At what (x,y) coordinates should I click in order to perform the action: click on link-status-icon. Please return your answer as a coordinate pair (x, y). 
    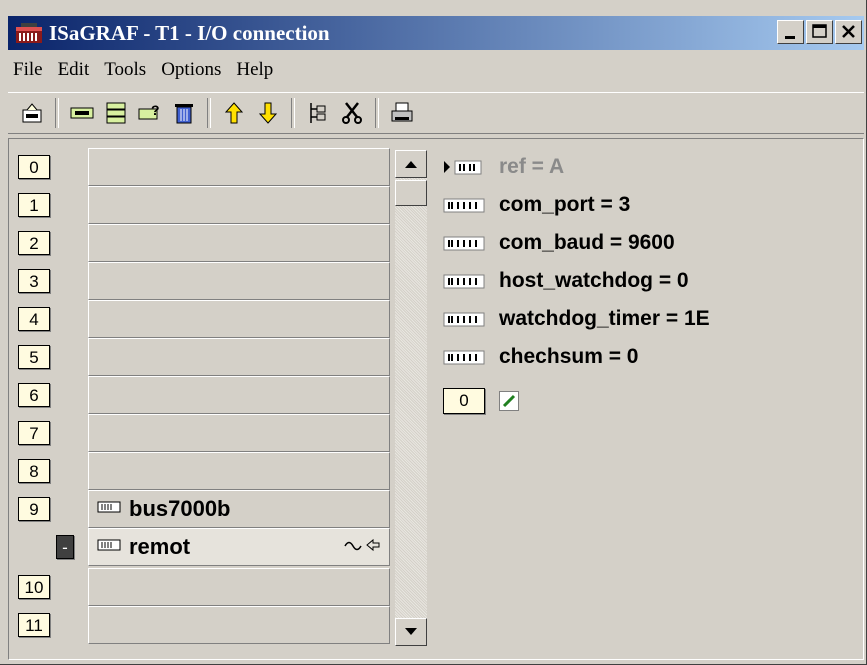
    Looking at the image, I should click on (362, 547).